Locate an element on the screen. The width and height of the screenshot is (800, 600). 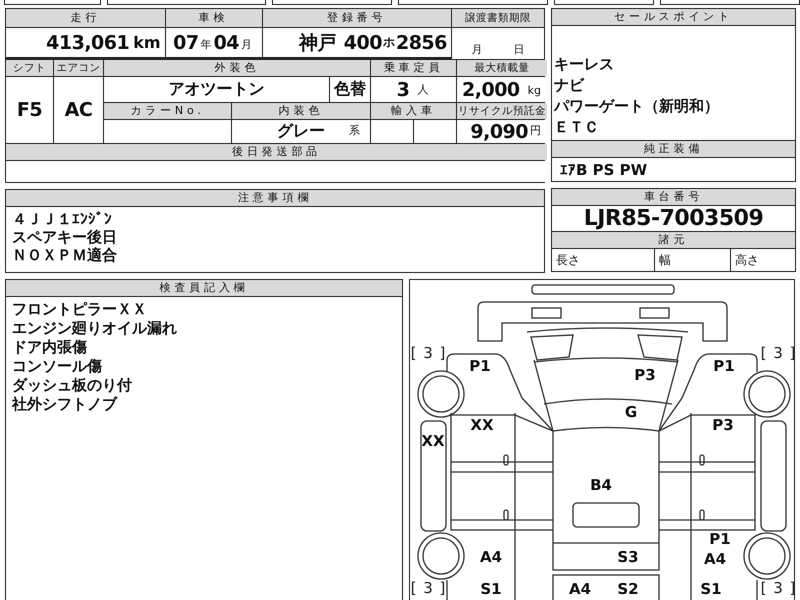
note-line: スペアキー後日 is located at coordinates (65, 237).